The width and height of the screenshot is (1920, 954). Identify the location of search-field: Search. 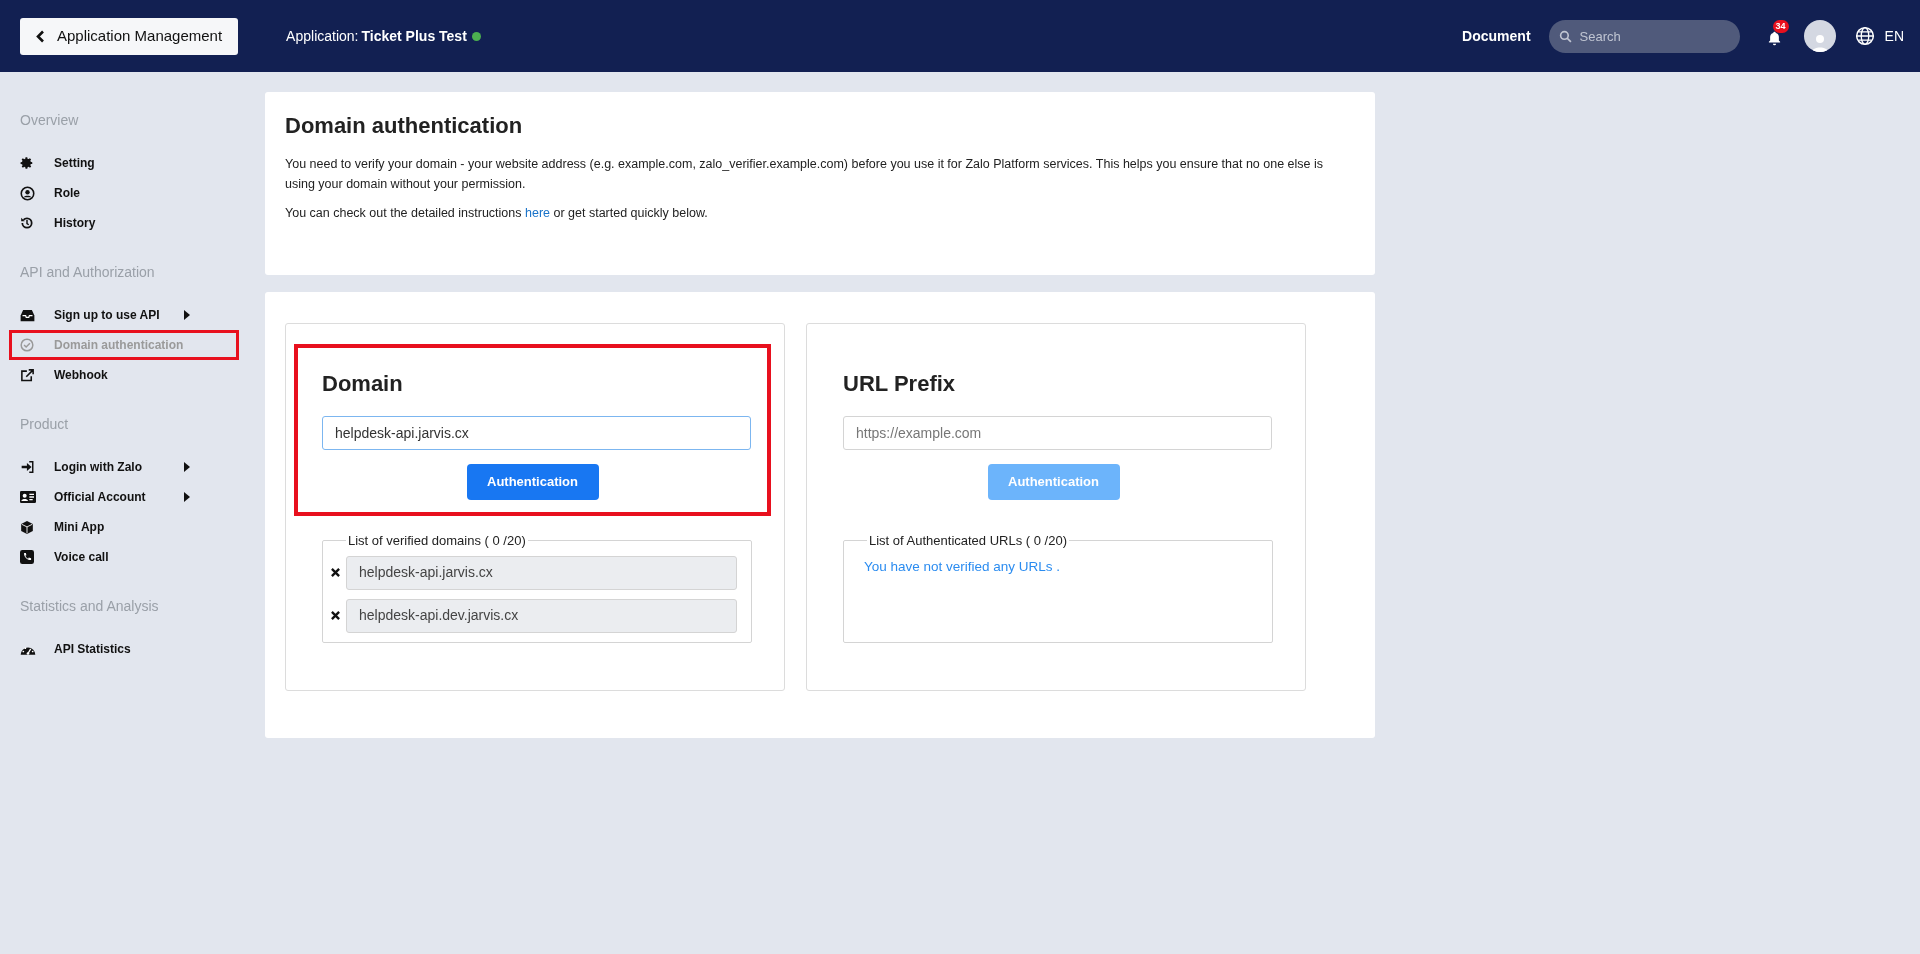
(1644, 36).